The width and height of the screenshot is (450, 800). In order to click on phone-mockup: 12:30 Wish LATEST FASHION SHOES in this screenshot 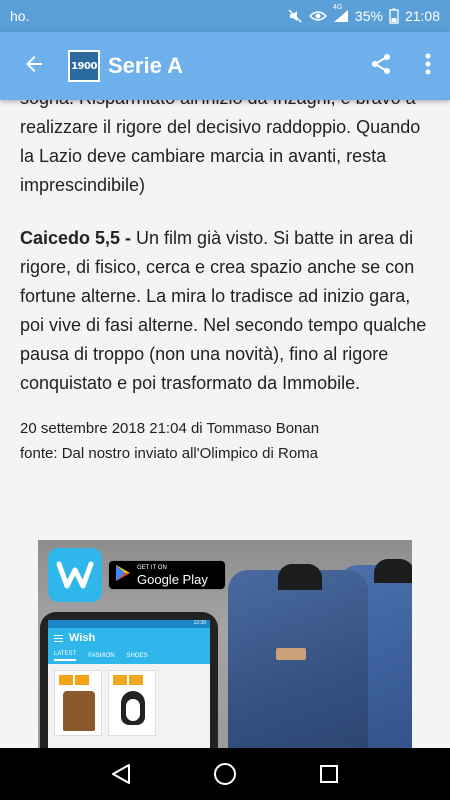, I will do `click(129, 686)`.